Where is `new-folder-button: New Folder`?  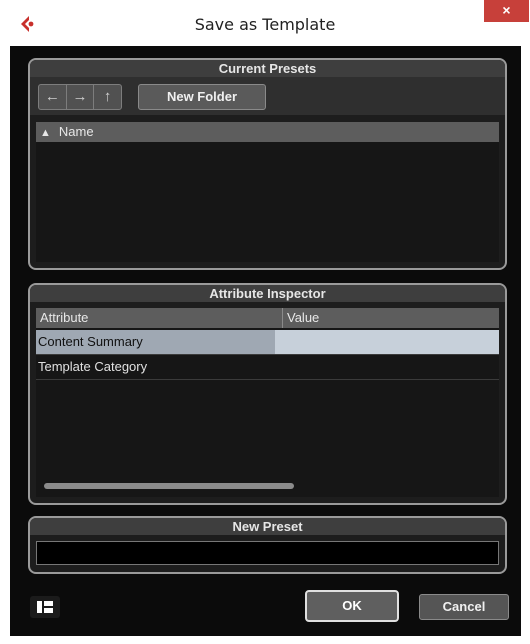 new-folder-button: New Folder is located at coordinates (202, 97).